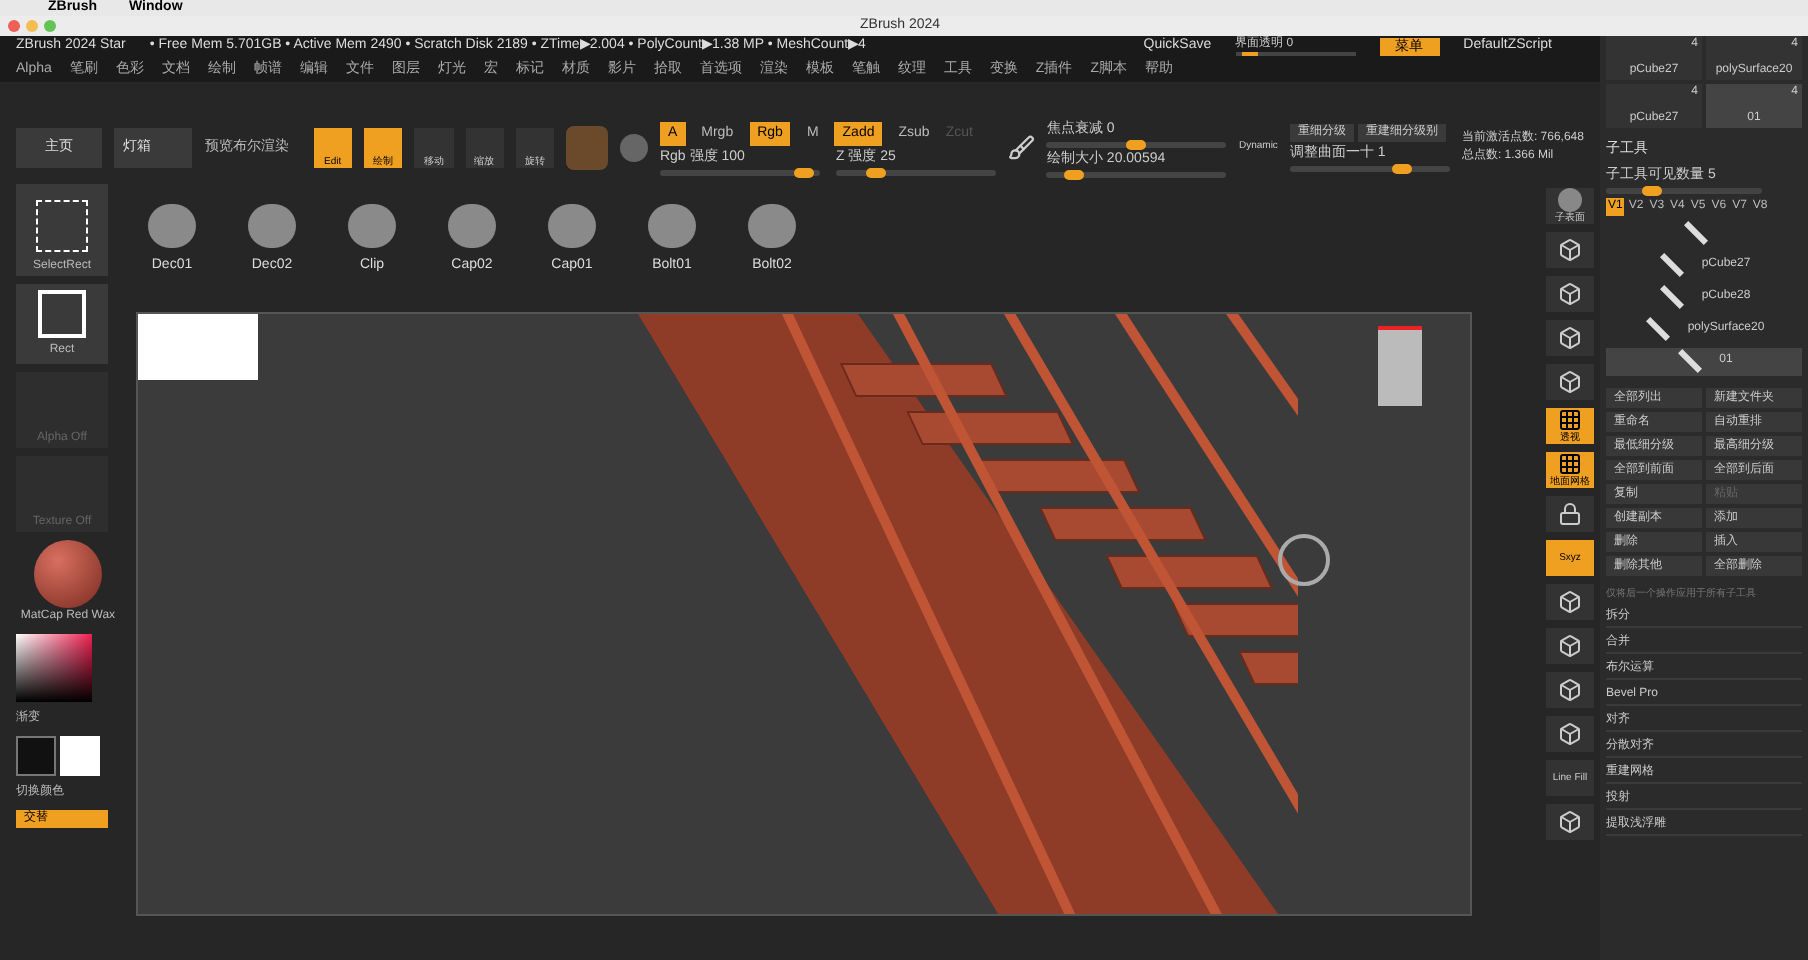  Describe the element at coordinates (54, 668) in the screenshot. I see `color-picker-icon` at that location.